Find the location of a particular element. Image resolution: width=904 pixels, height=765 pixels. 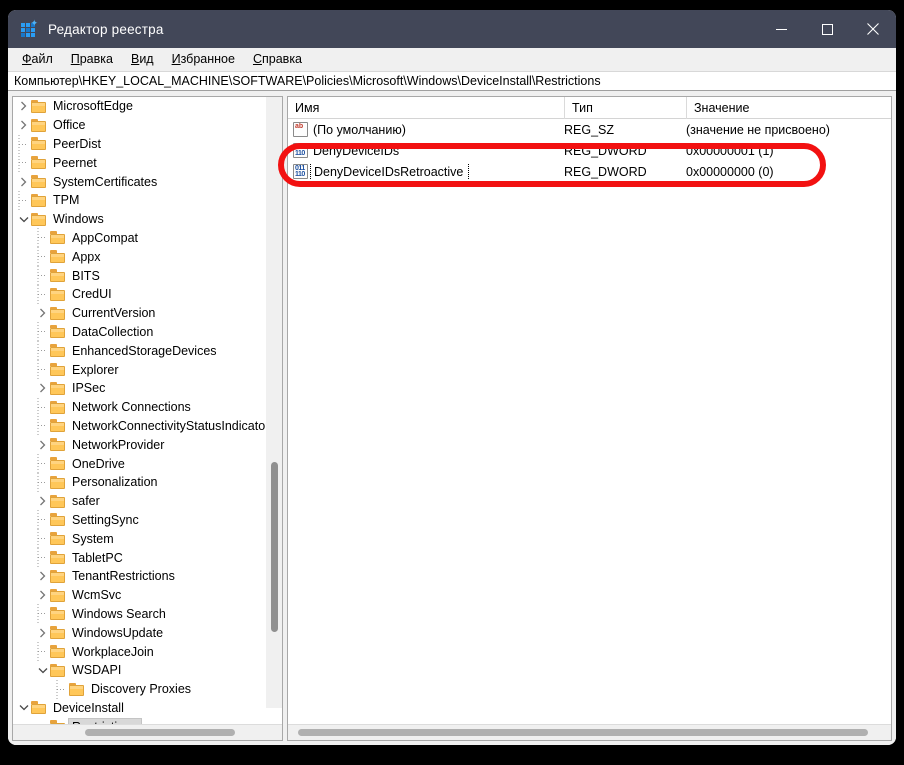

tree-node-label: Explorer is located at coordinates (95, 369).